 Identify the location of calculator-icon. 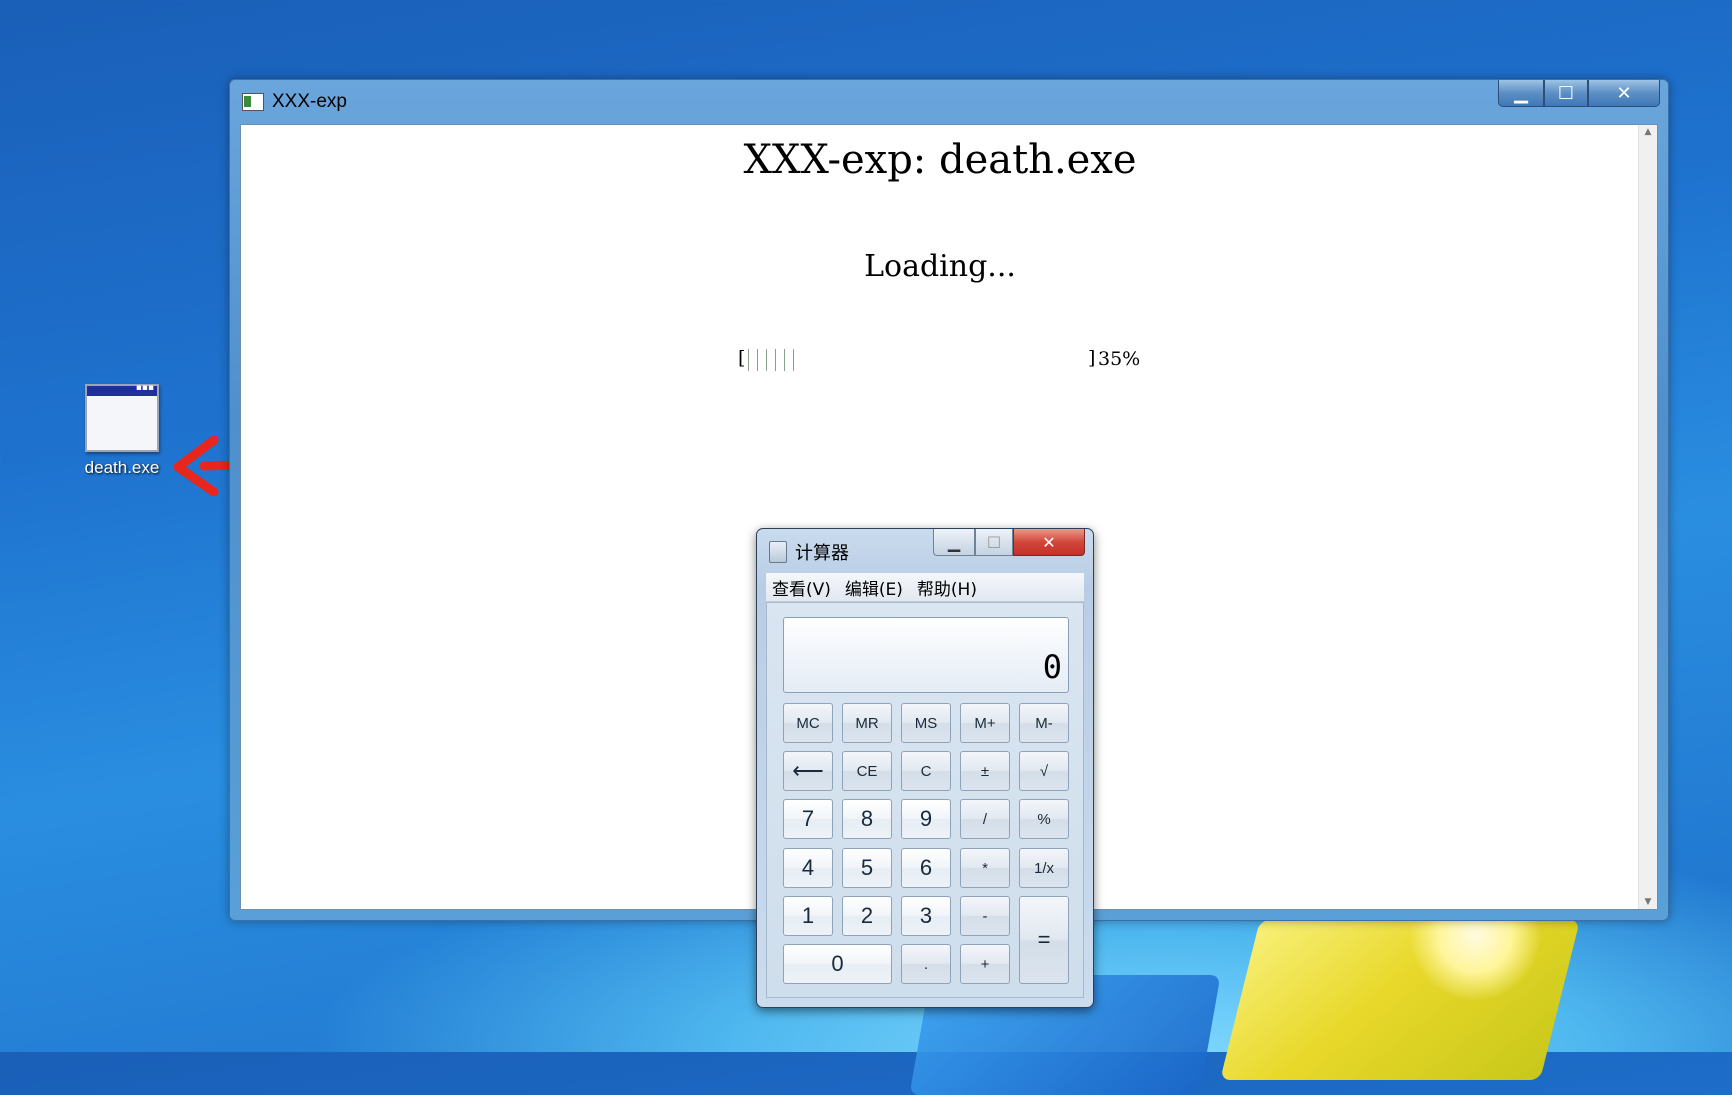
(778, 552).